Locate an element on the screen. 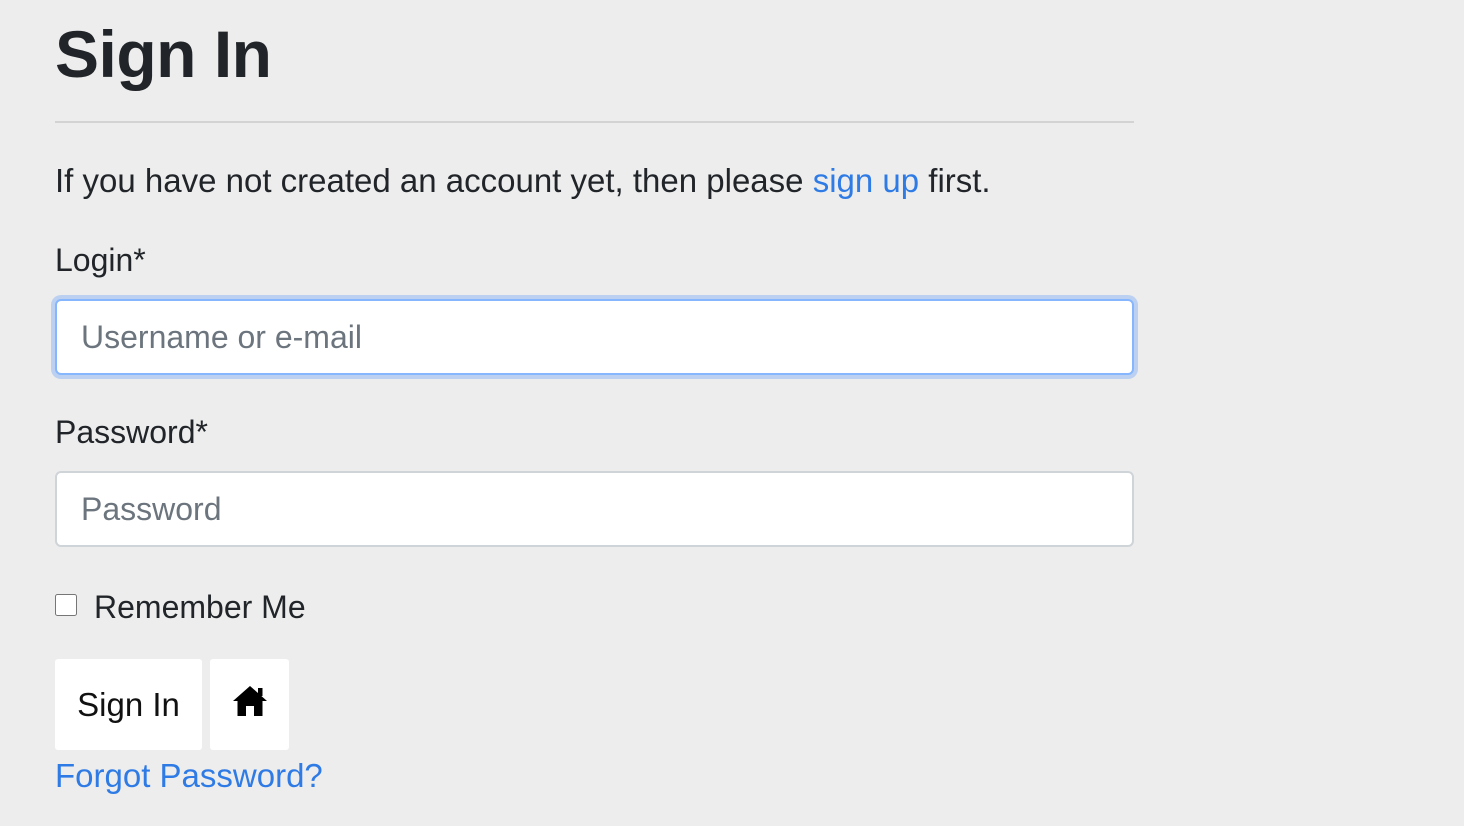 The image size is (1464, 826). remember-me-row: Remember Me is located at coordinates (180, 605).